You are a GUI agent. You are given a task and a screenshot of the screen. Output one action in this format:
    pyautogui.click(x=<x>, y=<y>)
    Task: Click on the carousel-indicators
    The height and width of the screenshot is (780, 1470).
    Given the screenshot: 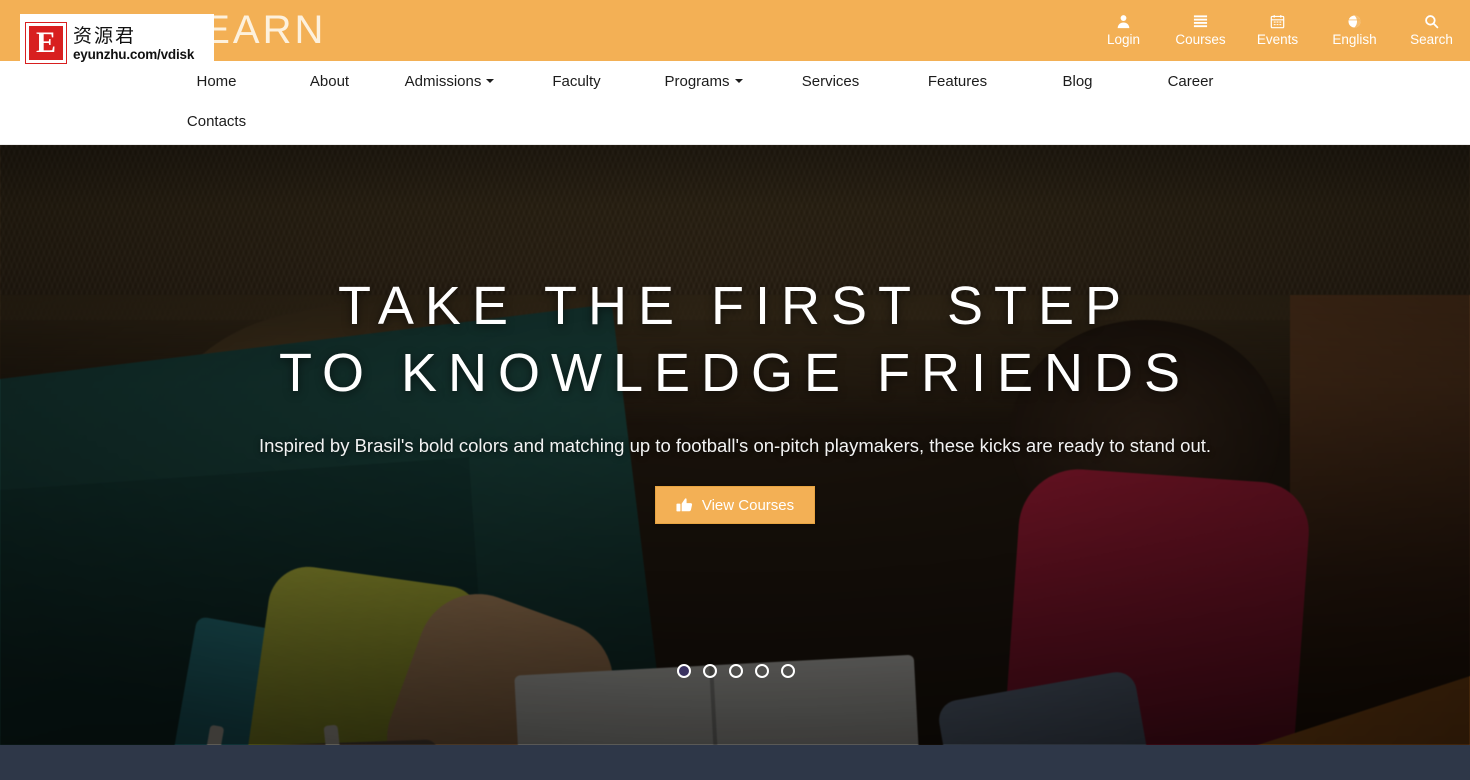 What is the action you would take?
    pyautogui.click(x=735, y=671)
    